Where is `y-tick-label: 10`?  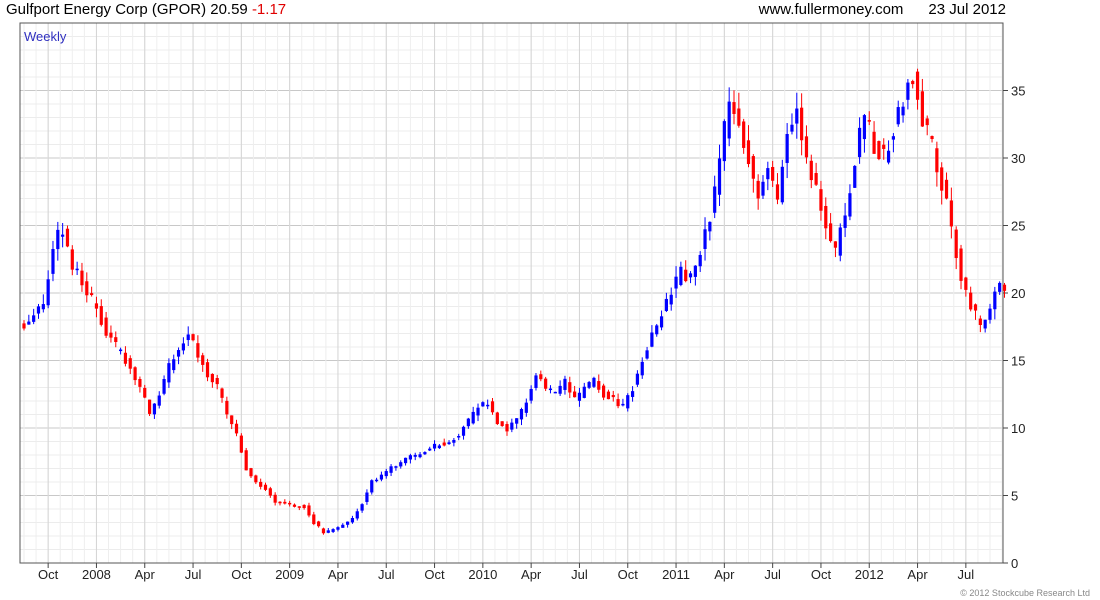
y-tick-label: 10 is located at coordinates (1018, 428).